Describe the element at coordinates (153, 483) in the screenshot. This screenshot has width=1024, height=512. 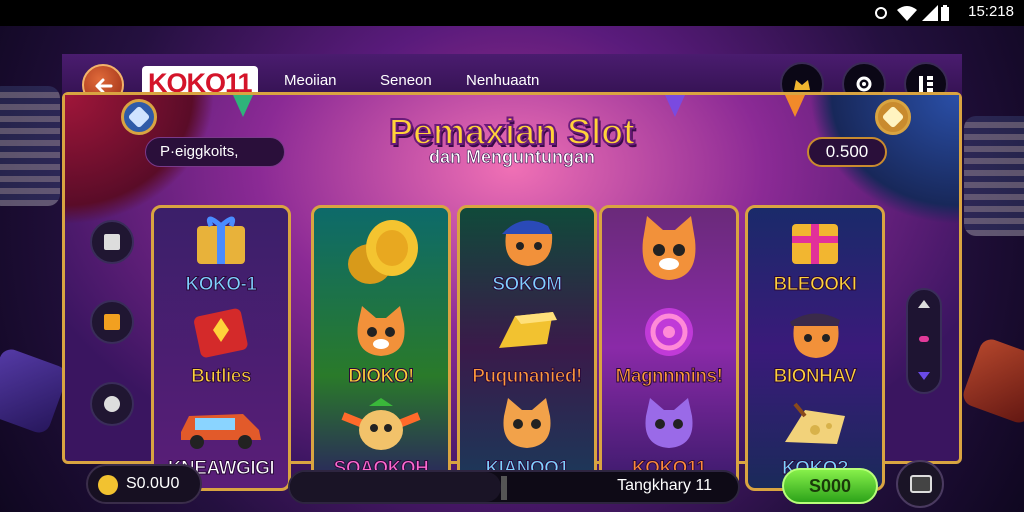
I see `balance-value: S0.0U0` at that location.